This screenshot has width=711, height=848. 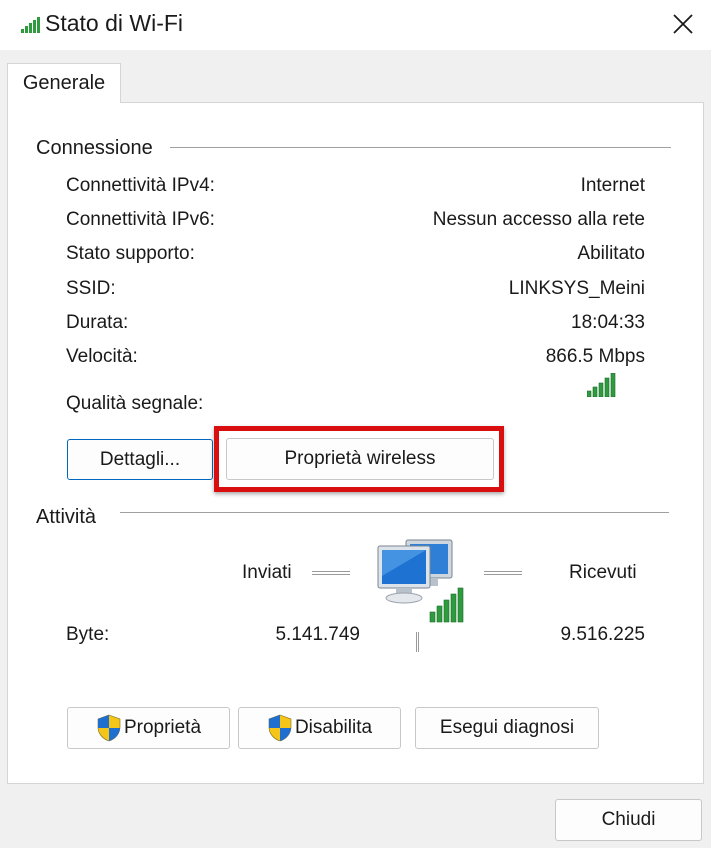 What do you see at coordinates (88, 634) in the screenshot?
I see `bytes-label: Byte:` at bounding box center [88, 634].